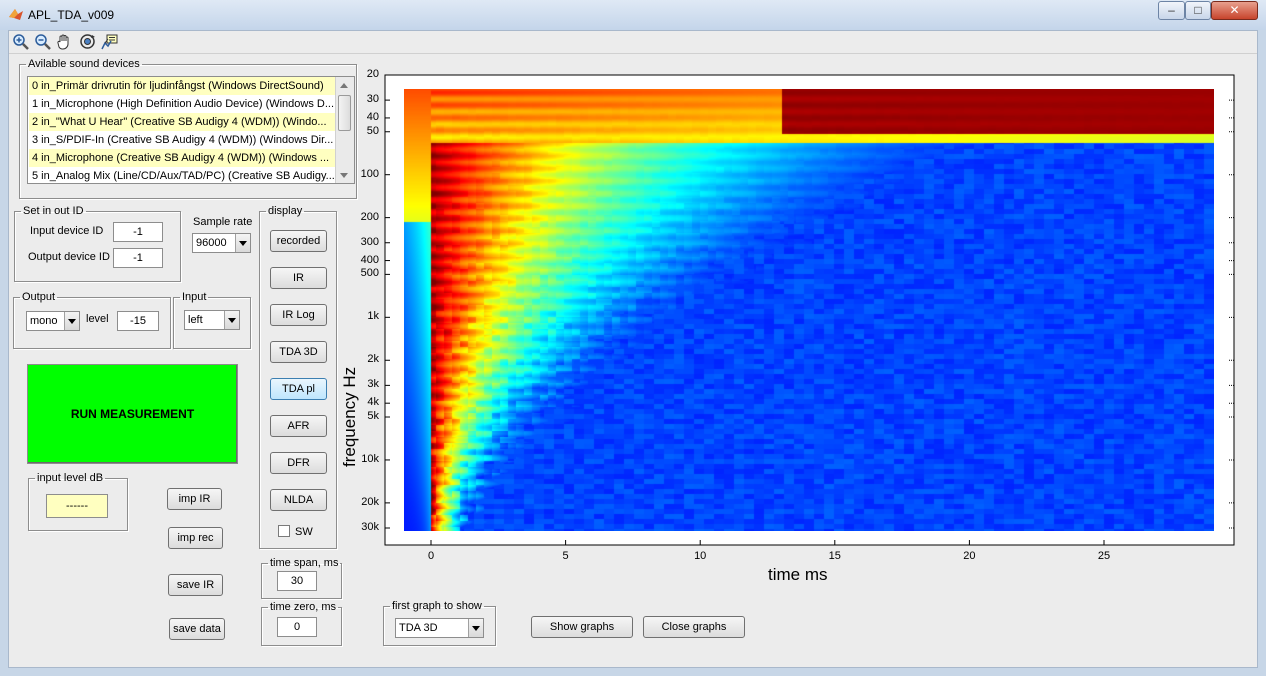 The image size is (1266, 676). Describe the element at coordinates (370, 501) in the screenshot. I see `y-tick-label: 20k` at that location.